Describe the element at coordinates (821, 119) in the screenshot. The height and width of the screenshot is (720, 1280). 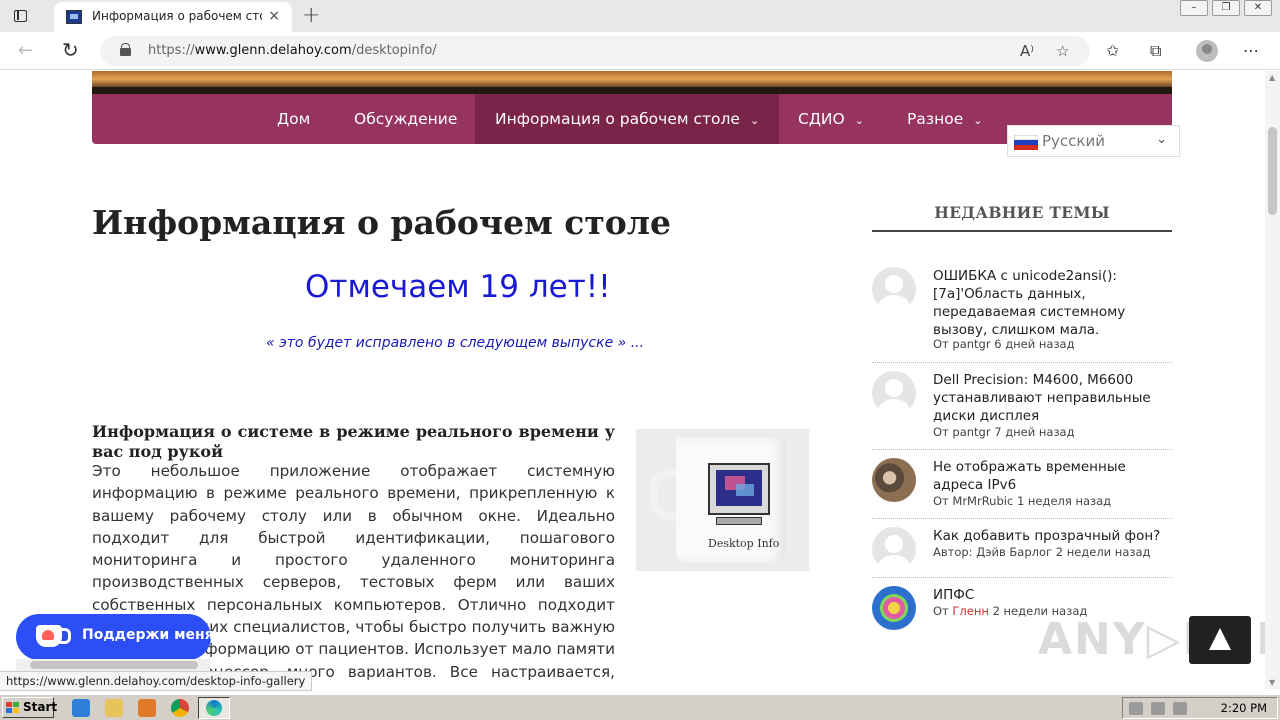
I see `nav-item-label: СДИО` at that location.